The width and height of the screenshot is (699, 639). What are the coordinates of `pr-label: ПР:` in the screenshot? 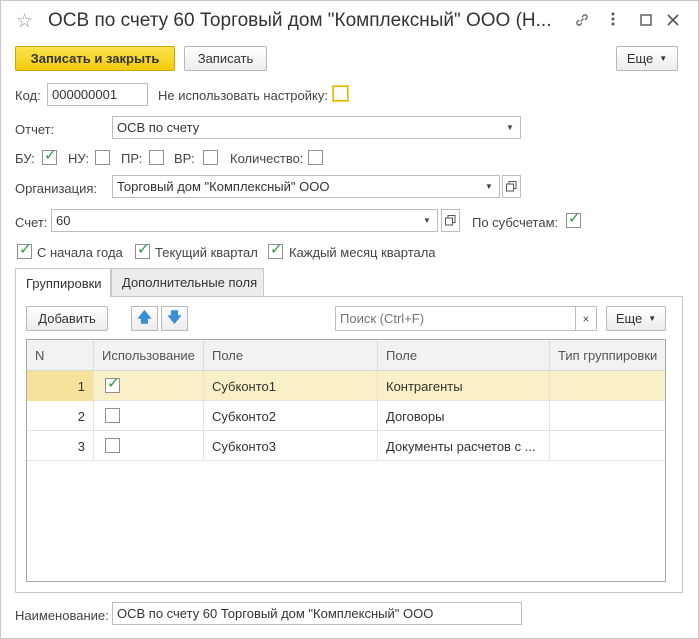 It's located at (132, 158).